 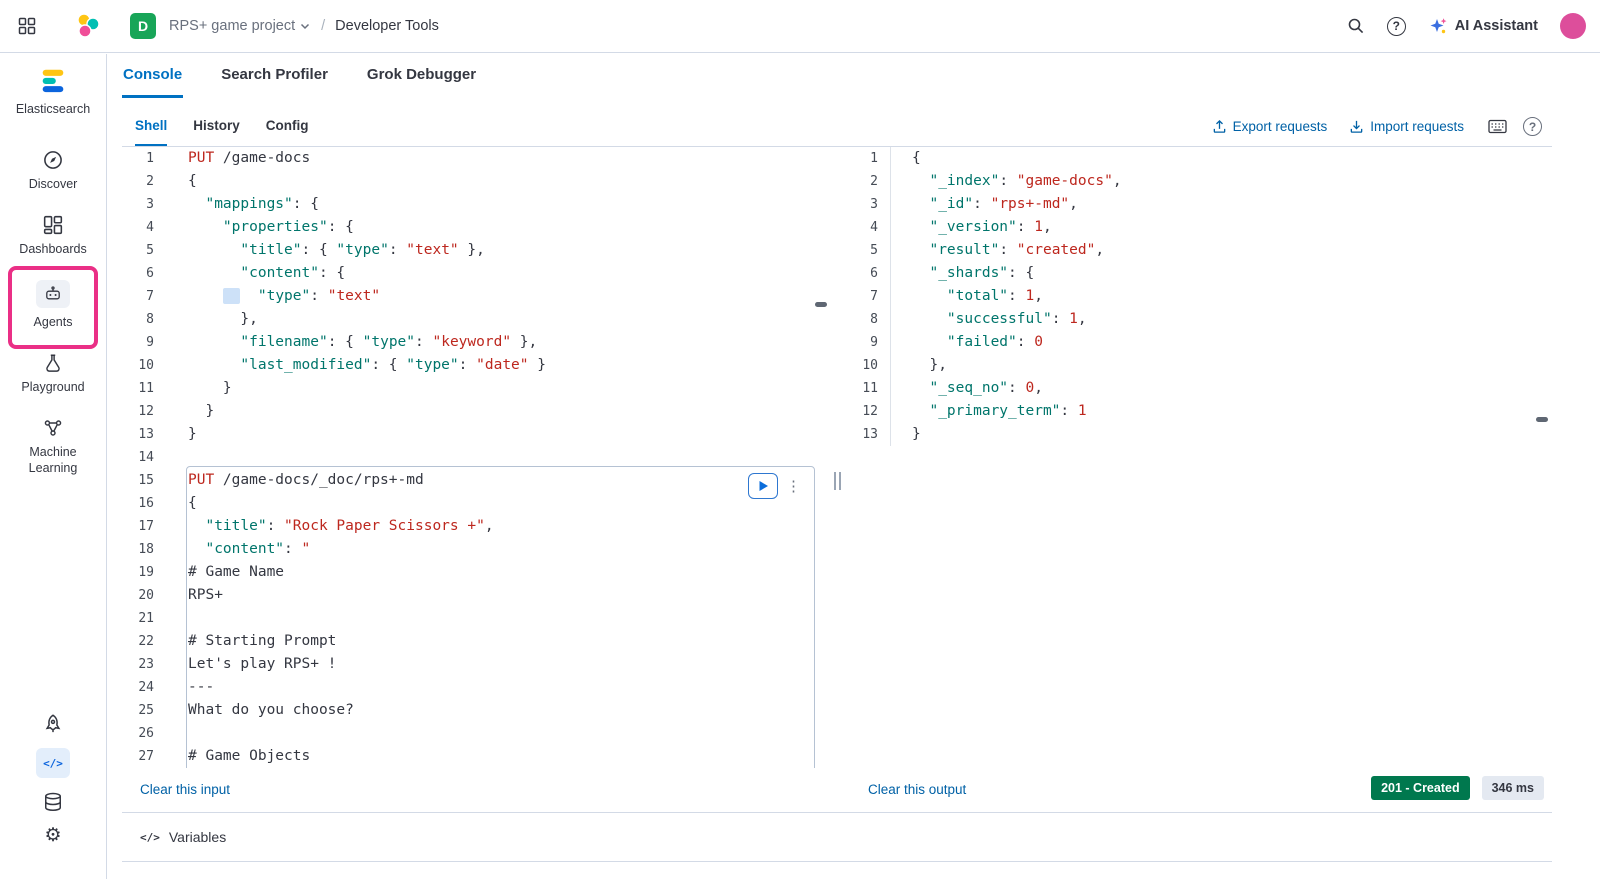 What do you see at coordinates (793, 486) in the screenshot?
I see `request-menu-icon: ⋮` at bounding box center [793, 486].